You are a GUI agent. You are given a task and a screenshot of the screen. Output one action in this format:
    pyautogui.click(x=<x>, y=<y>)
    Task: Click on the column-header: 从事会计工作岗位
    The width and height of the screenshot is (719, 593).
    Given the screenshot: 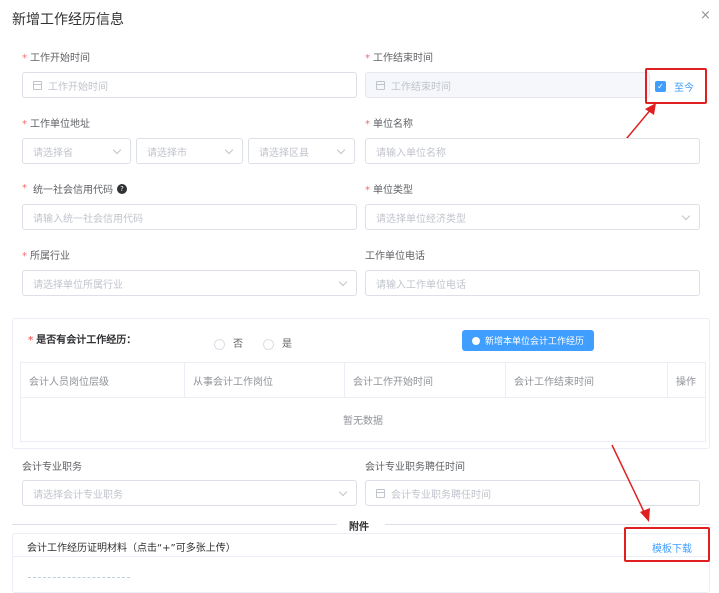 What is the action you would take?
    pyautogui.click(x=264, y=380)
    